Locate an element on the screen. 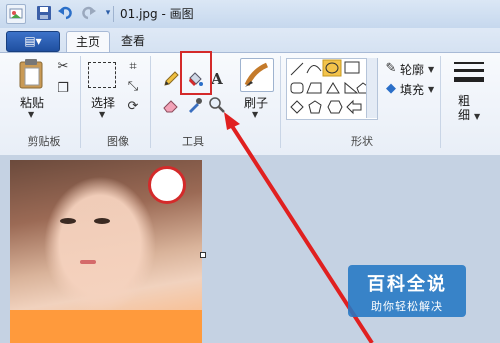 This screenshot has width=500, height=343. watermark-badge: 百科全说 助你轻松解决 is located at coordinates (407, 291).